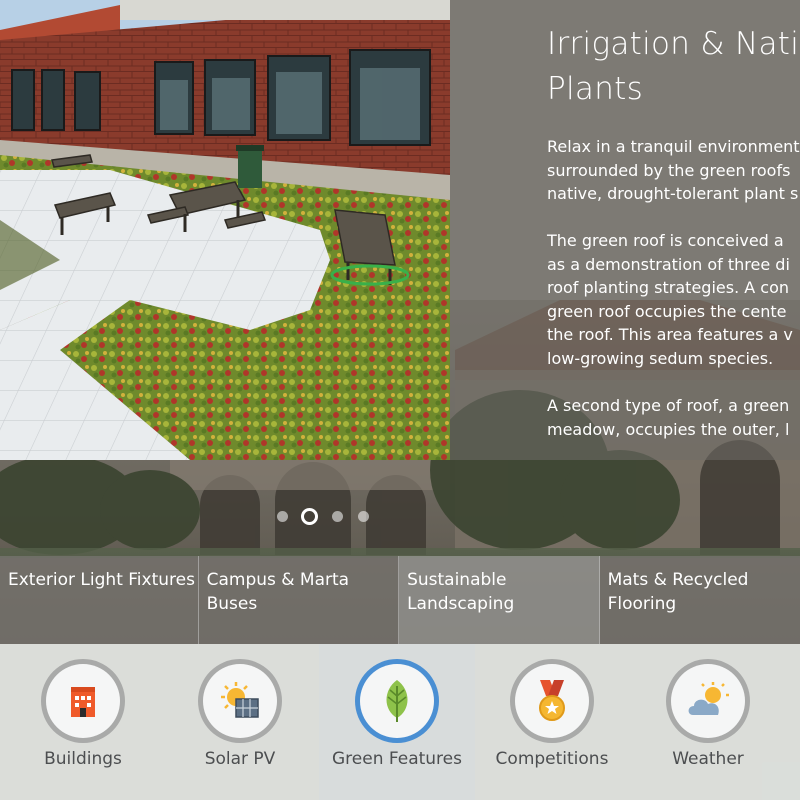  Describe the element at coordinates (708, 759) in the screenshot. I see `category-label: Weather` at that location.